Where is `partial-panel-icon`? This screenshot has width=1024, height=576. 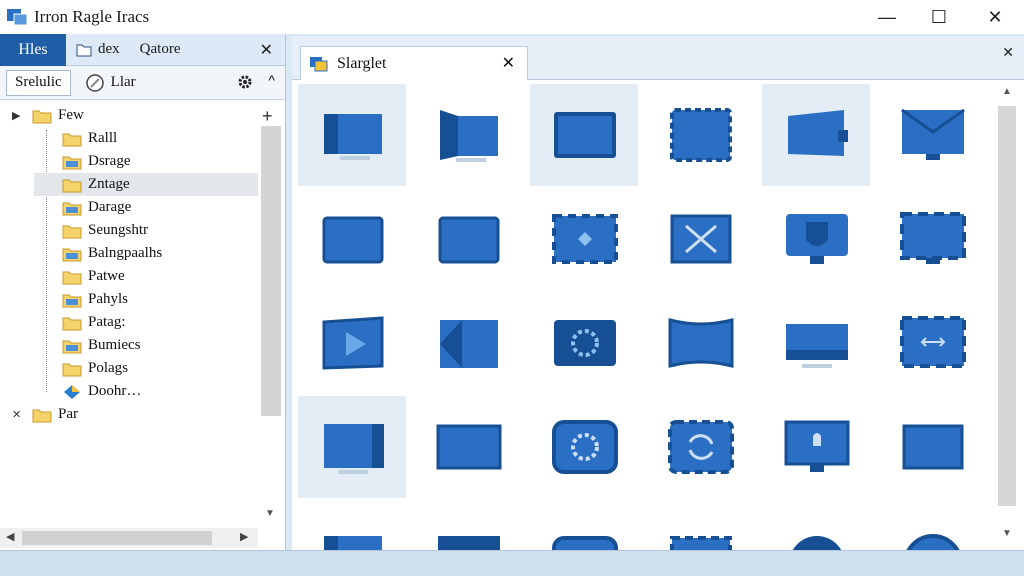 partial-panel-icon is located at coordinates (469, 543).